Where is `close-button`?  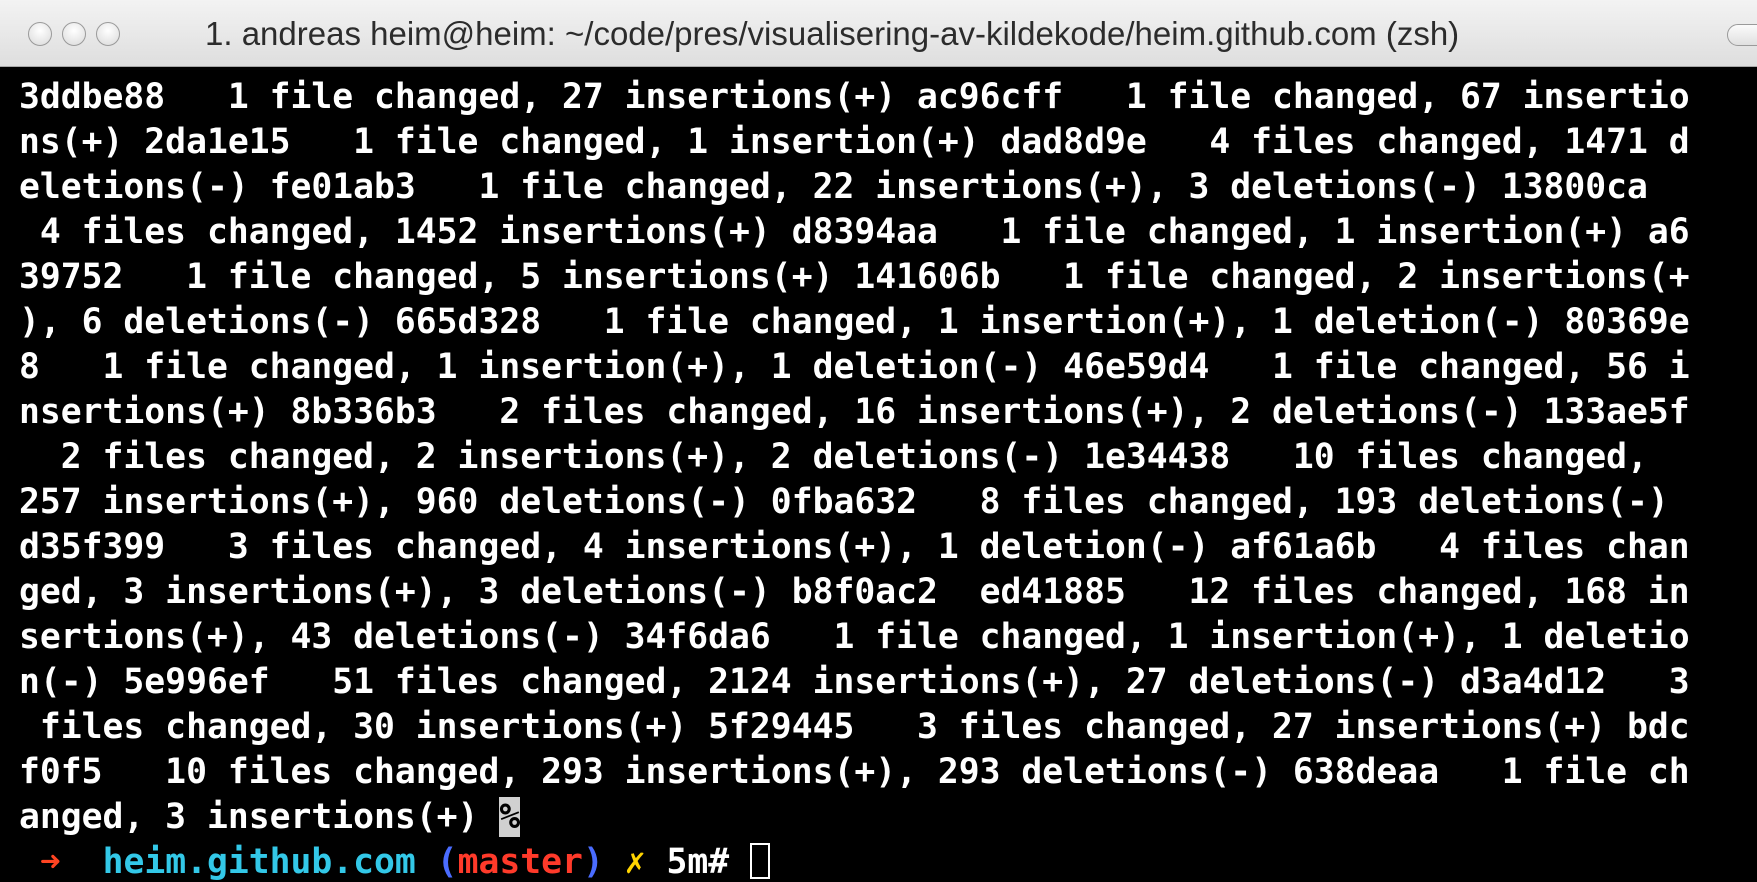
close-button is located at coordinates (40, 34).